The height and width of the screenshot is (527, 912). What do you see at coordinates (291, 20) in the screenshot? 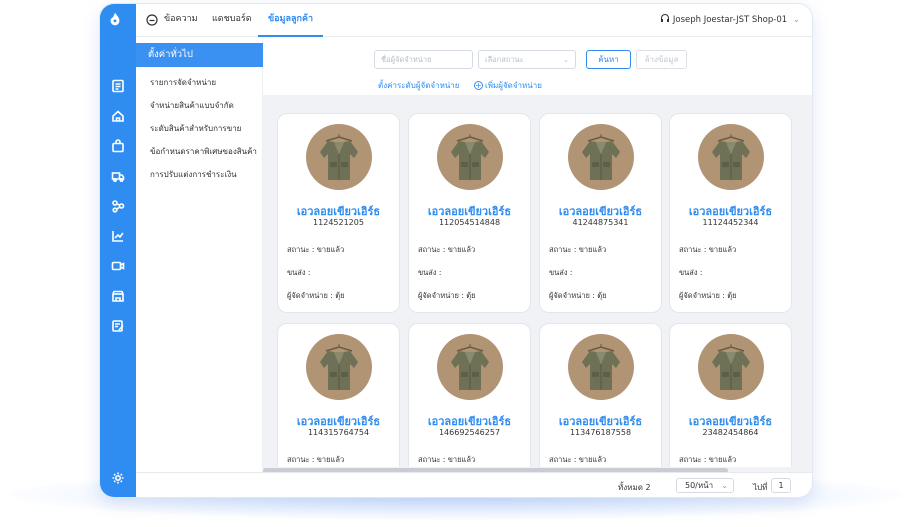
I see `tab-customer-info: ข้อมูลลูกค้า` at bounding box center [291, 20].